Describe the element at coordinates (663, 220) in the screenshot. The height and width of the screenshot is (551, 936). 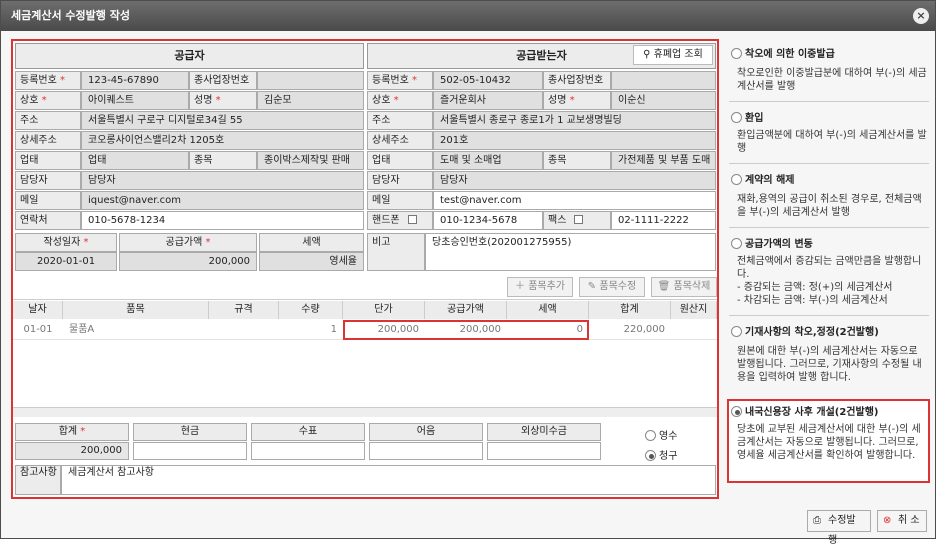
I see `receiver-fax-field: 02-1111-2222` at that location.